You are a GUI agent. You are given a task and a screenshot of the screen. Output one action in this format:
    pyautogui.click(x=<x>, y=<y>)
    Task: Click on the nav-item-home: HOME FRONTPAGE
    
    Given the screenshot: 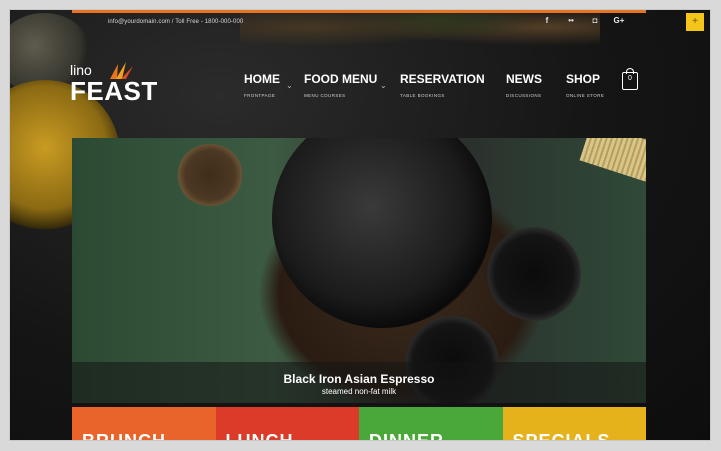 What is the action you would take?
    pyautogui.click(x=262, y=85)
    